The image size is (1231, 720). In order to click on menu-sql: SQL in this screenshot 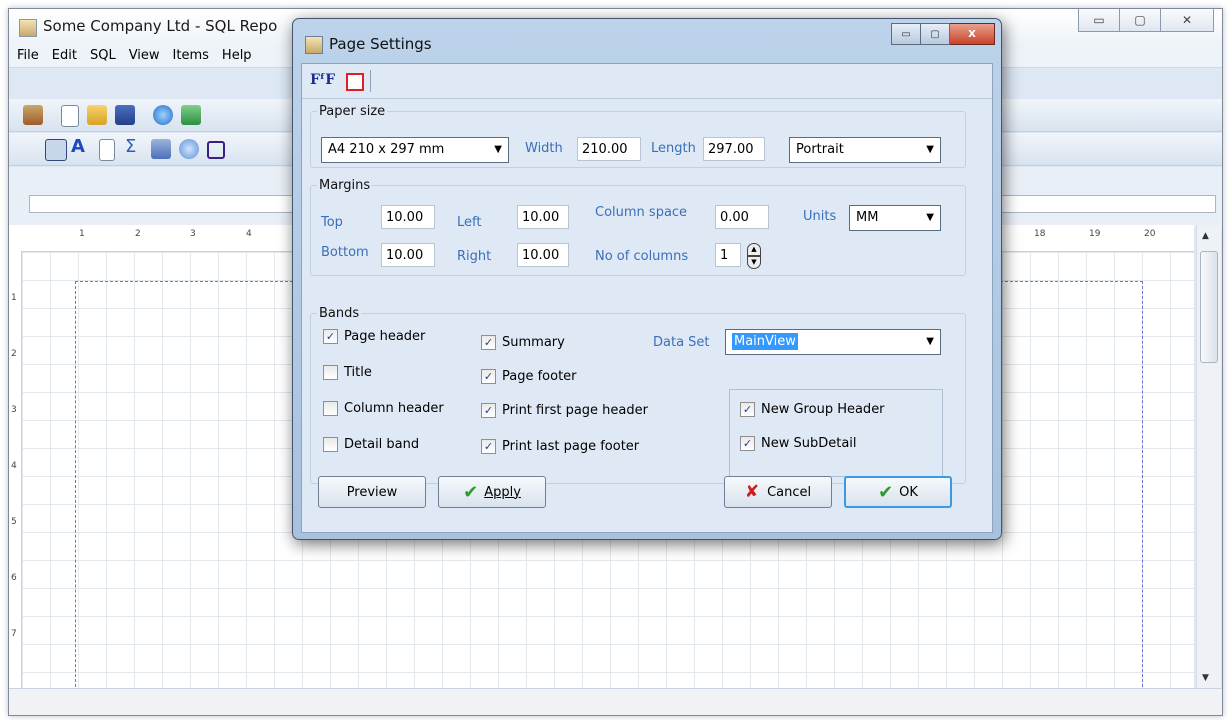, I will do `click(101, 54)`.